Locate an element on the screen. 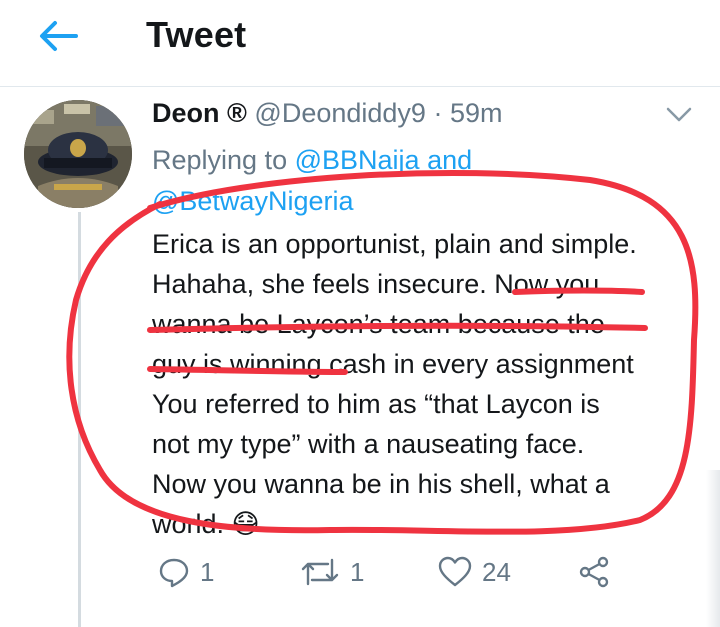  chevron-down-icon is located at coordinates (679, 114).